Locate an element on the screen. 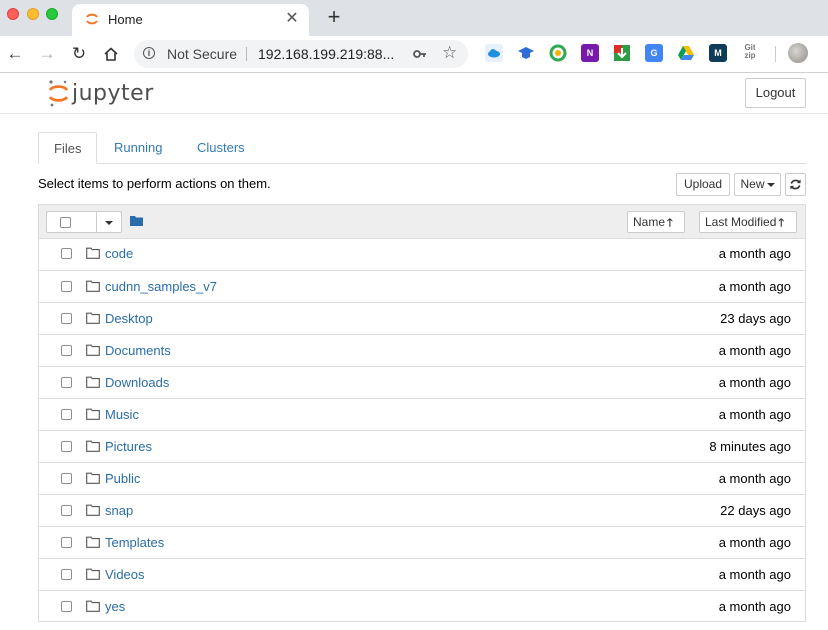 The image size is (828, 630). chrome-circle-icon is located at coordinates (558, 53).